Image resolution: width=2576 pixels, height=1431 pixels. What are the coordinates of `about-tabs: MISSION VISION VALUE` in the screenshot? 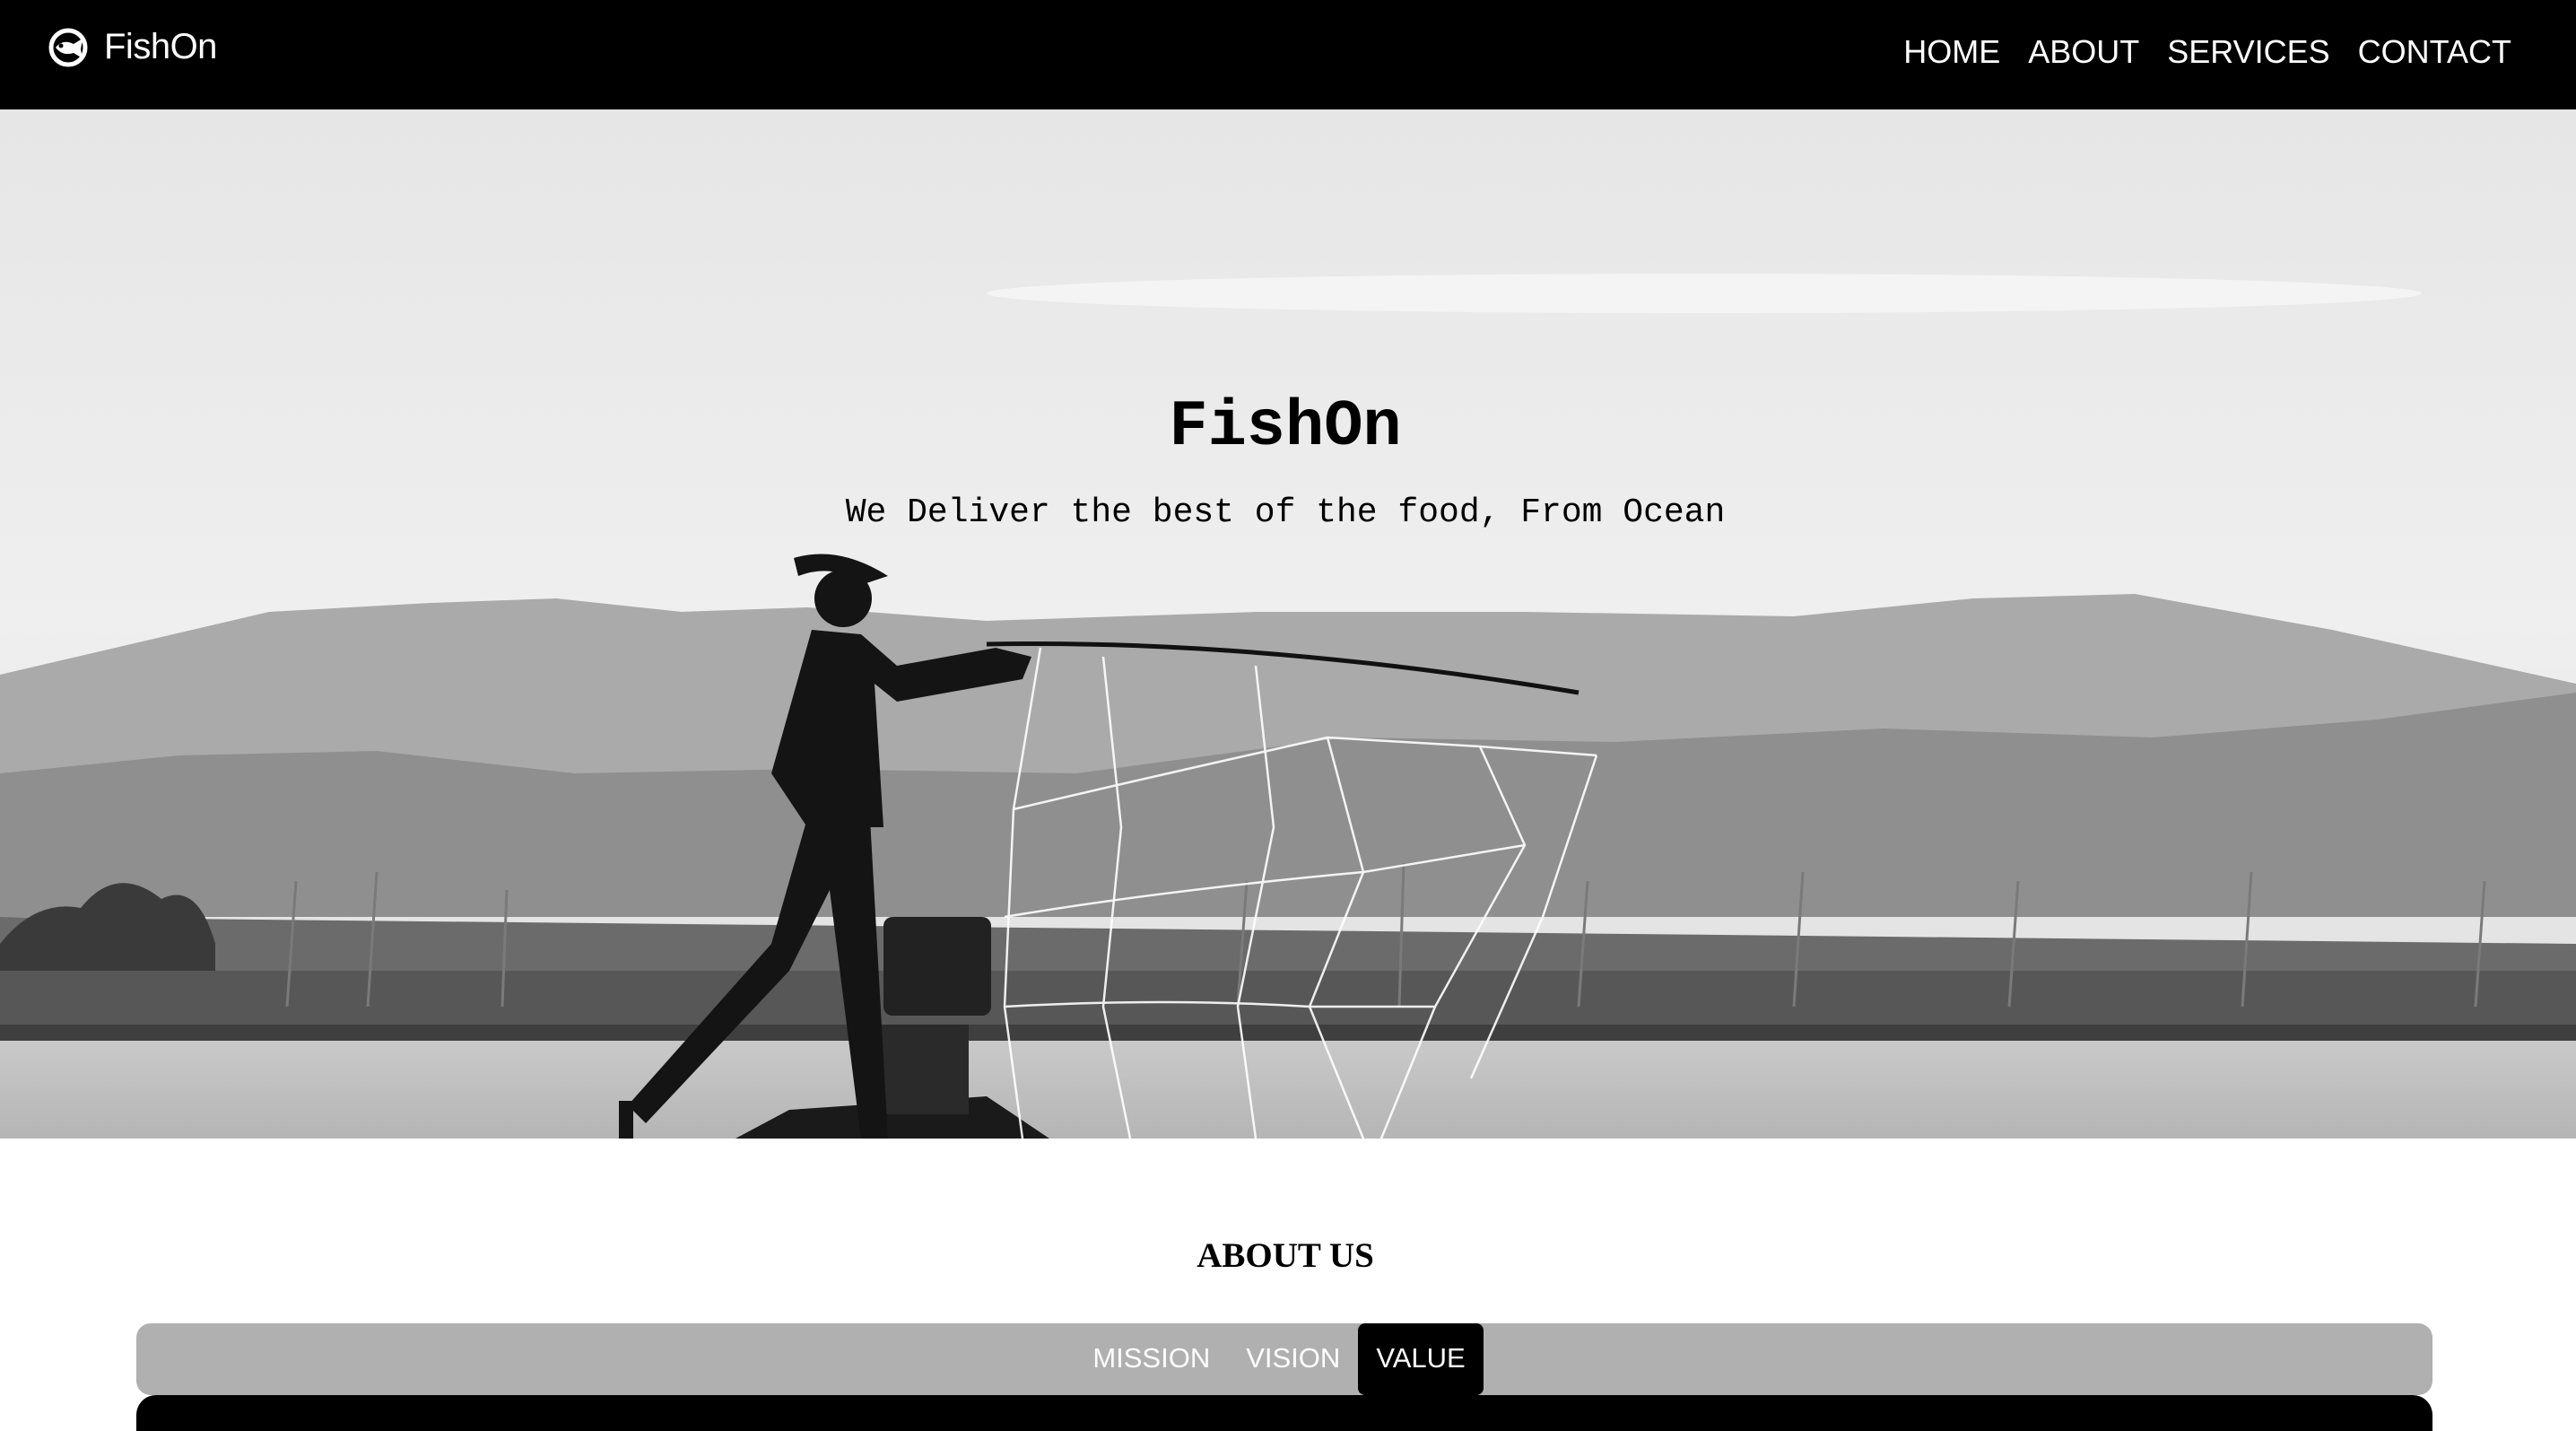 It's located at (1284, 1359).